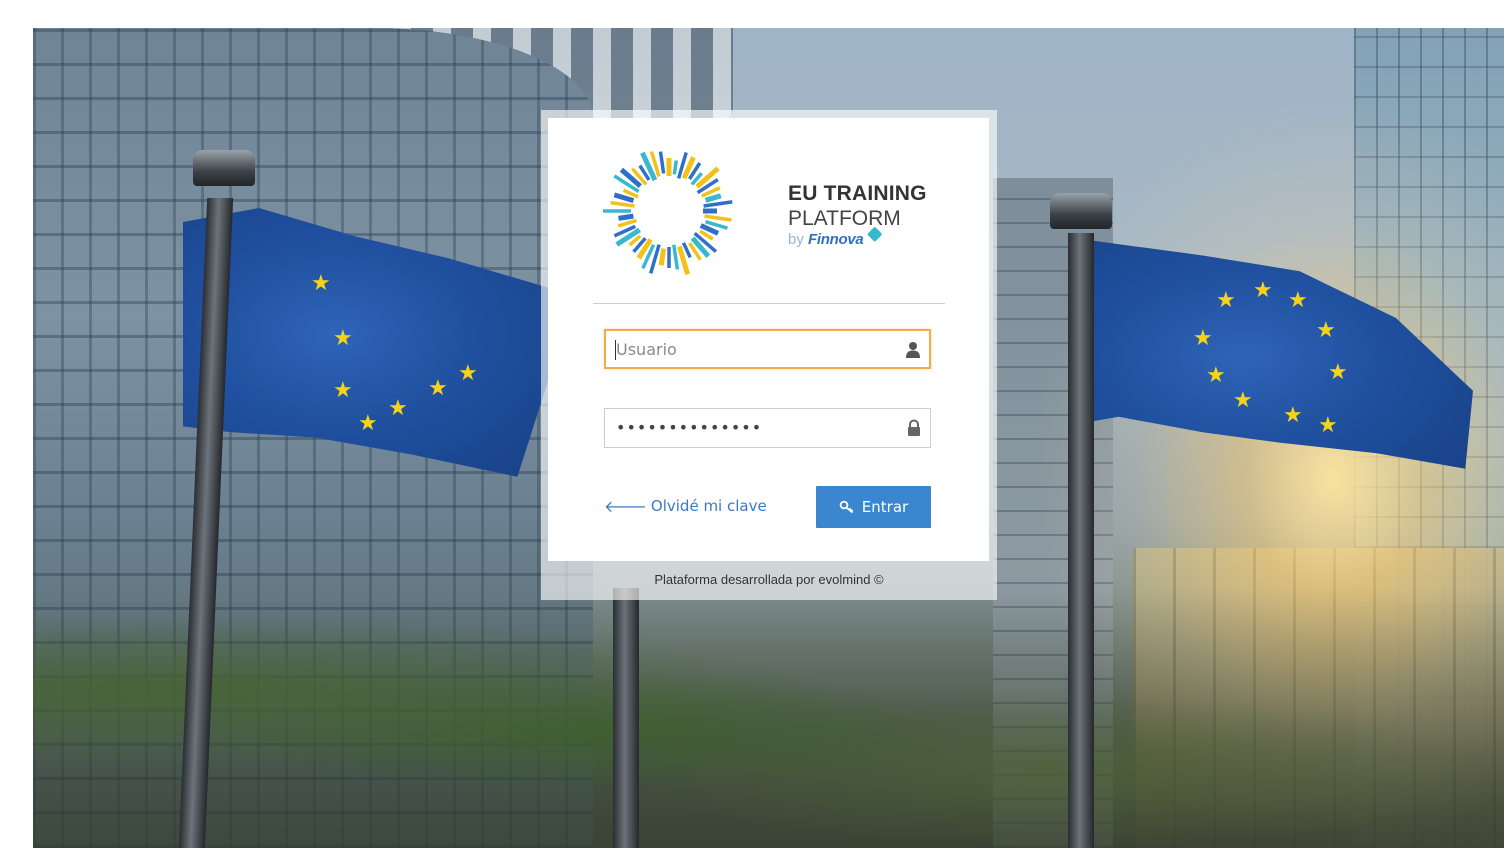 This screenshot has width=1504, height=859. I want to click on key-icon, so click(847, 507).